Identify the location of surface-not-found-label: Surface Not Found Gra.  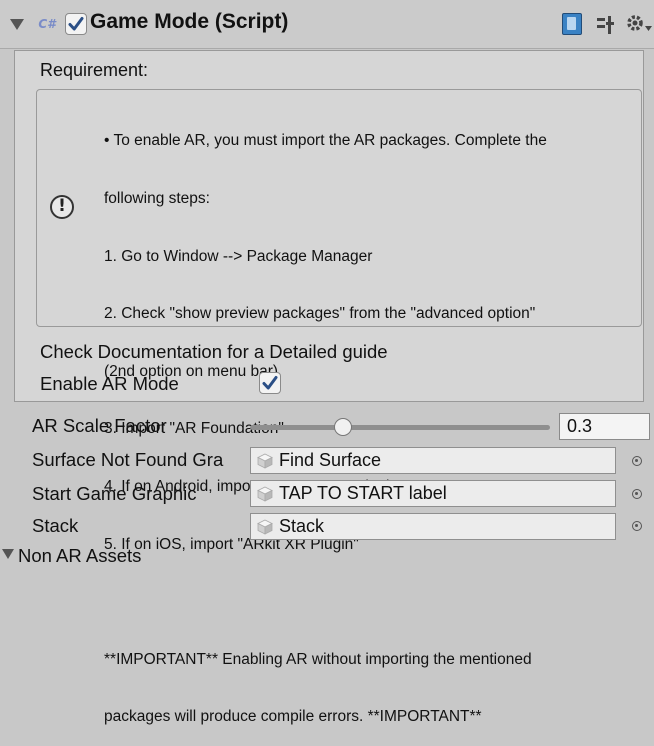
(128, 459).